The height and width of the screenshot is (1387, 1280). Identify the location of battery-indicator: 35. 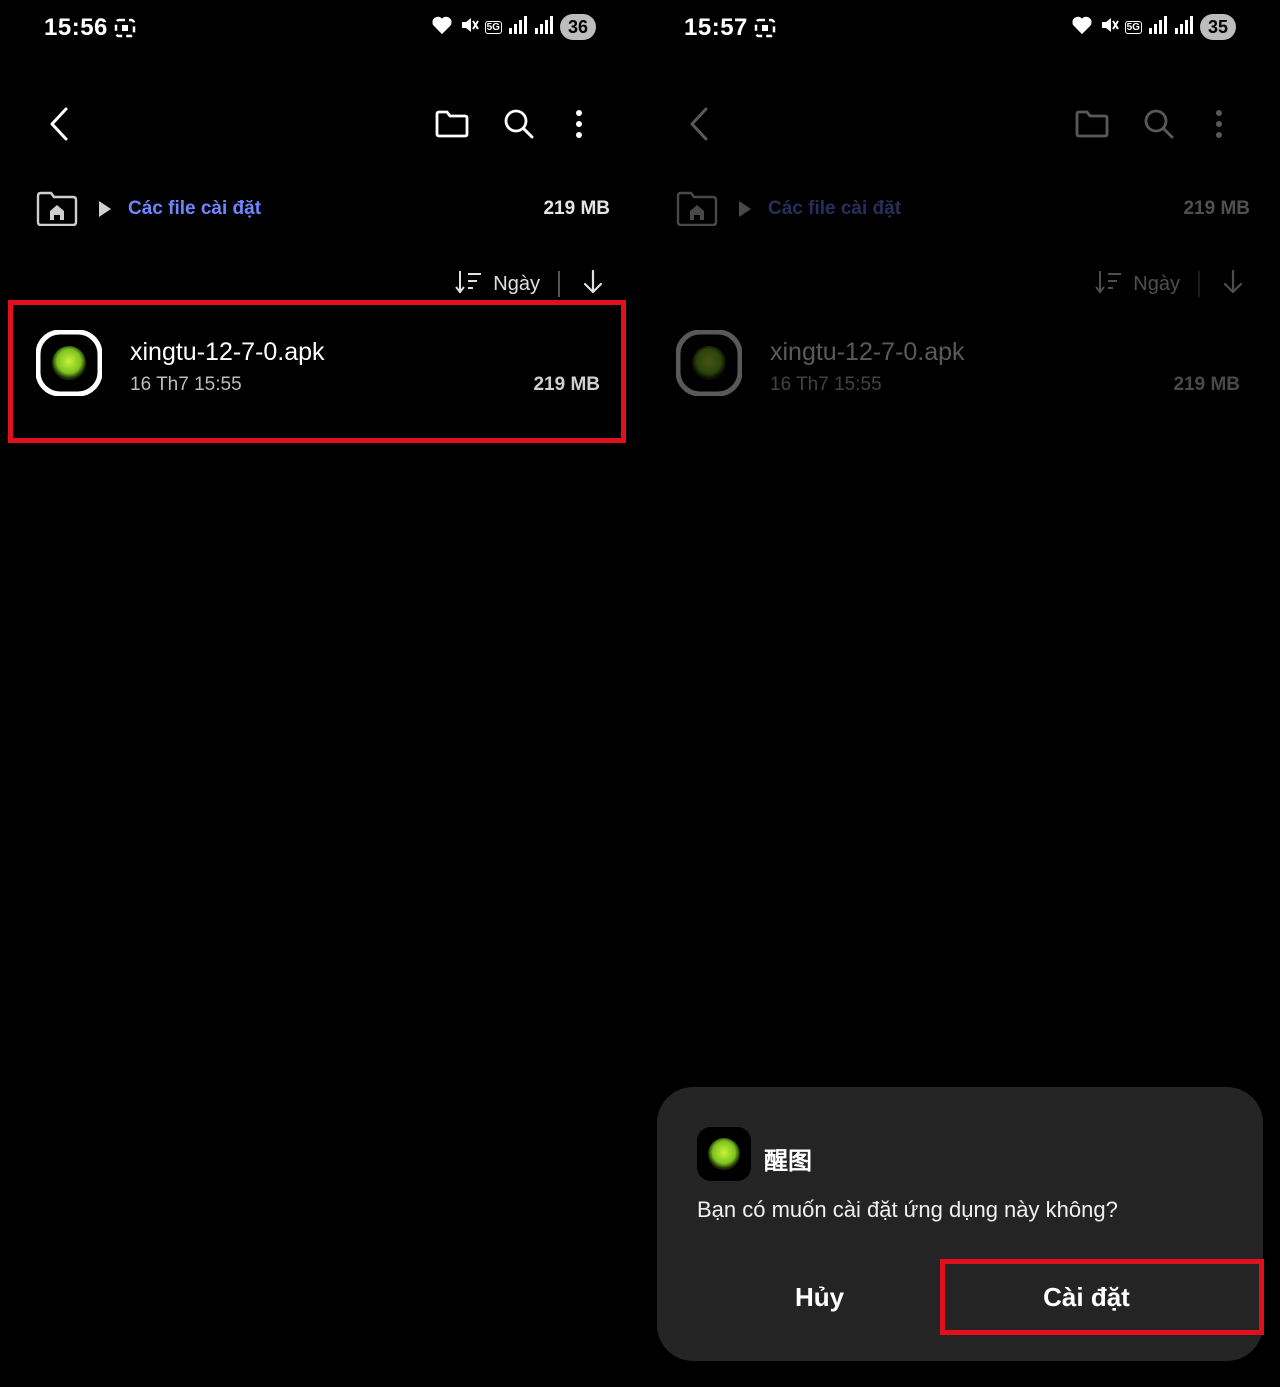
(1217, 27).